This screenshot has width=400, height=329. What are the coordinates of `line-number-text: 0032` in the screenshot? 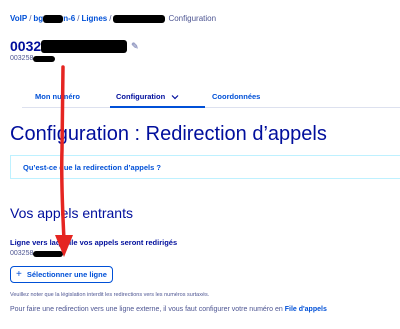 It's located at (26, 46).